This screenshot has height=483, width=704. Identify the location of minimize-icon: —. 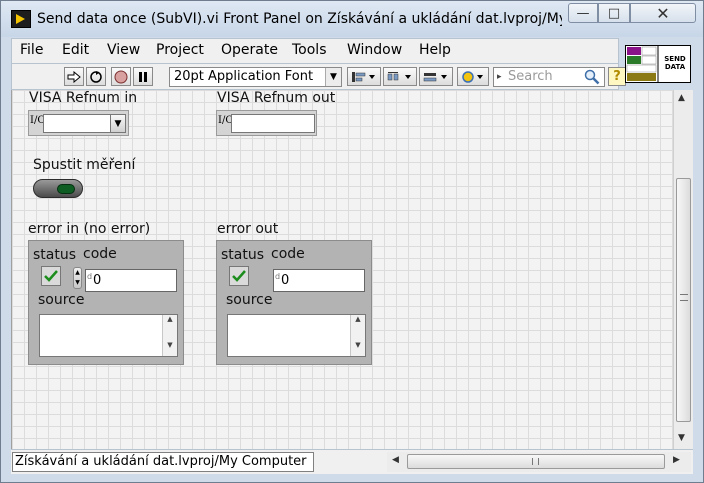
(583, 13).